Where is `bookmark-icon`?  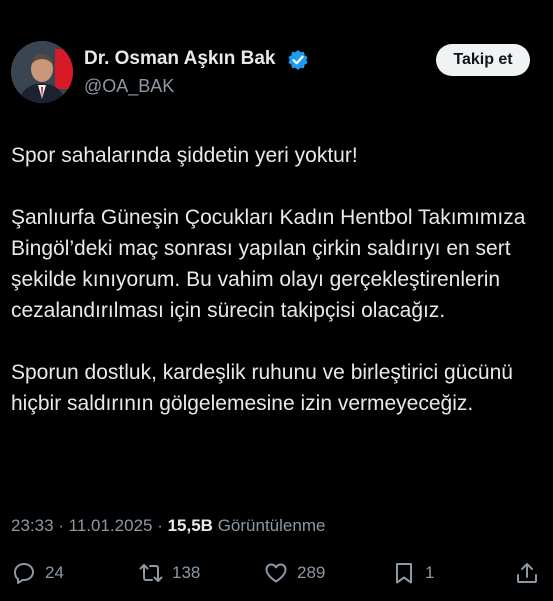
bookmark-icon is located at coordinates (404, 573).